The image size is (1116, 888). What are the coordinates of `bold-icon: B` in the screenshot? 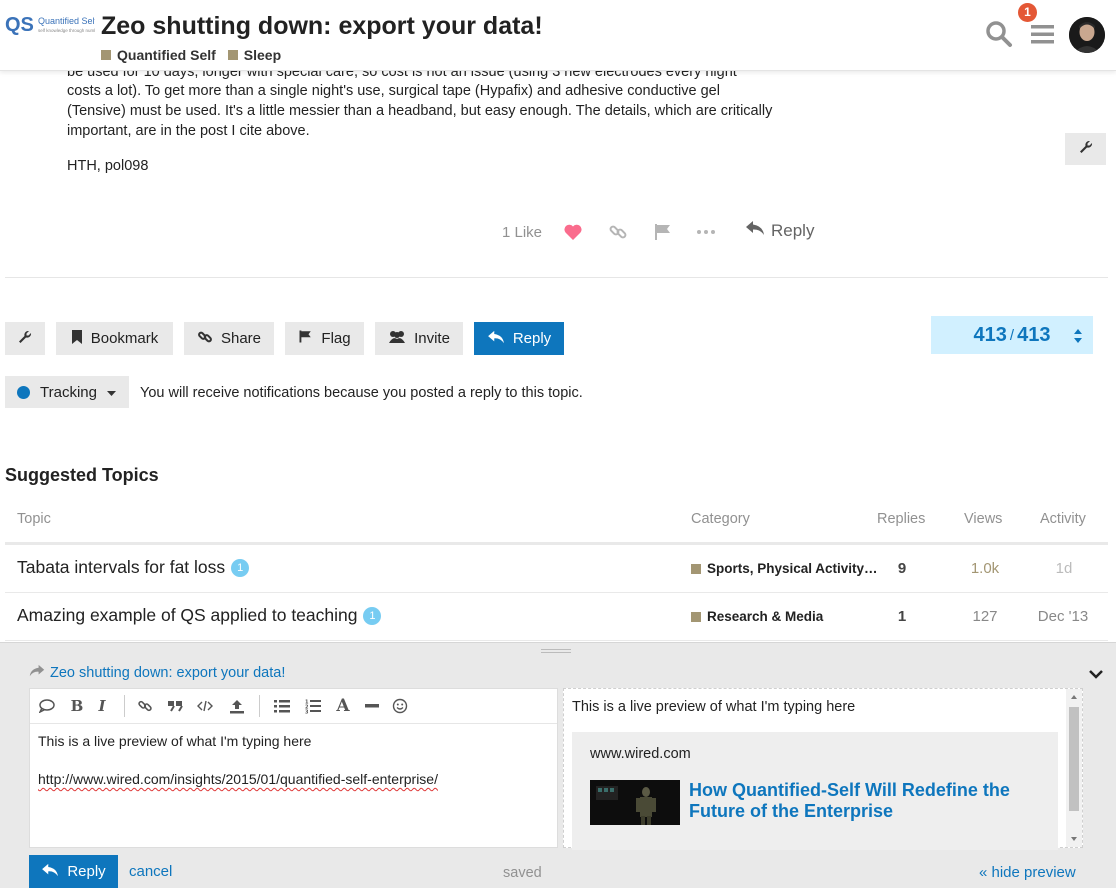 It's located at (77, 706).